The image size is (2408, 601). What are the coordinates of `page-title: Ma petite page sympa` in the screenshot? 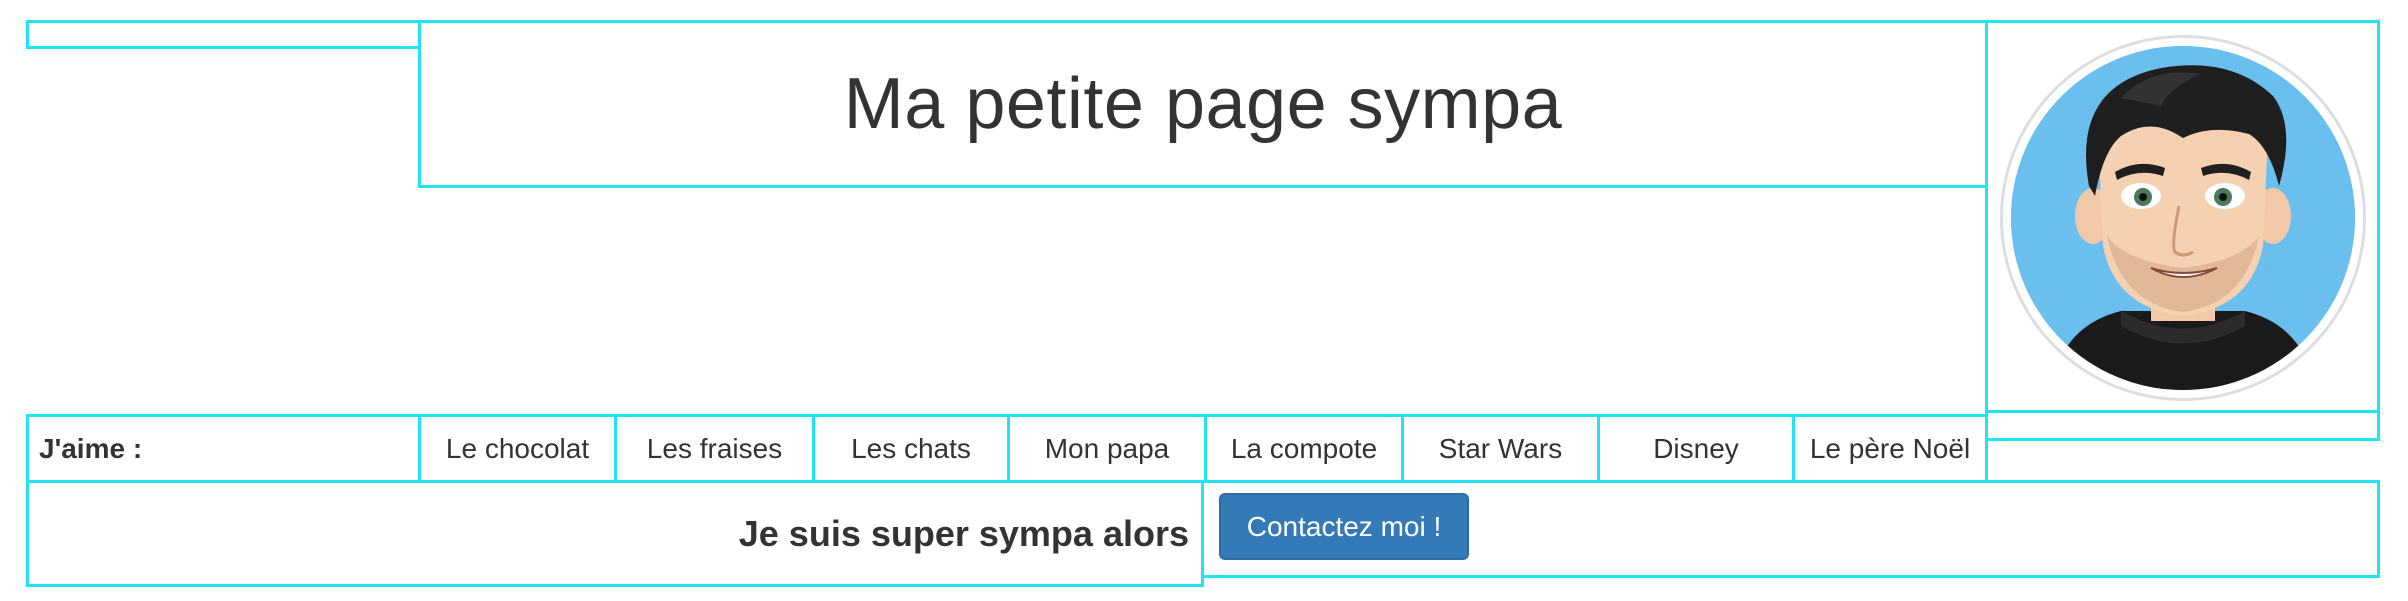 It's located at (1203, 104).